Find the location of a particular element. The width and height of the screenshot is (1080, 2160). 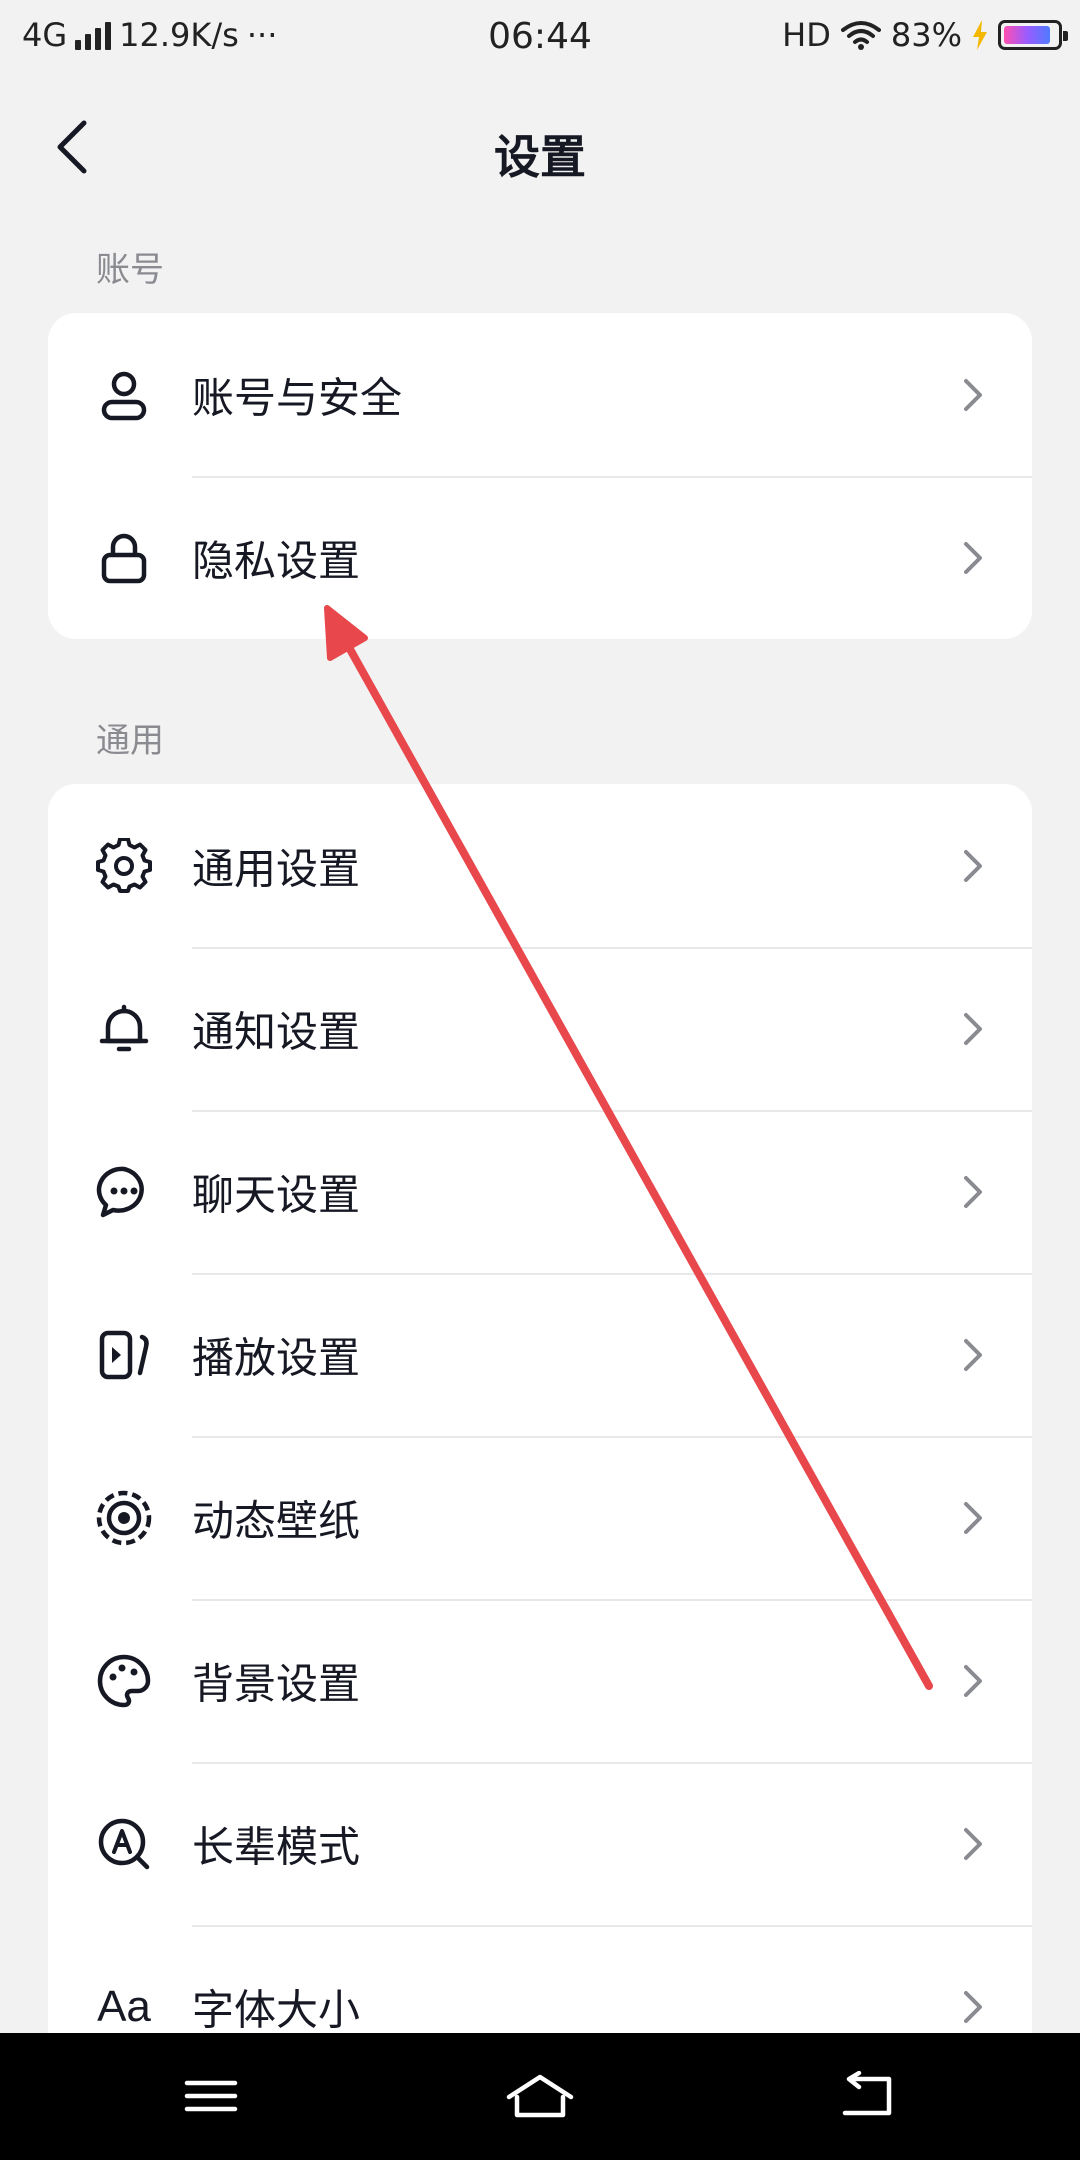

live-wallpaper-icon is located at coordinates (124, 1517).